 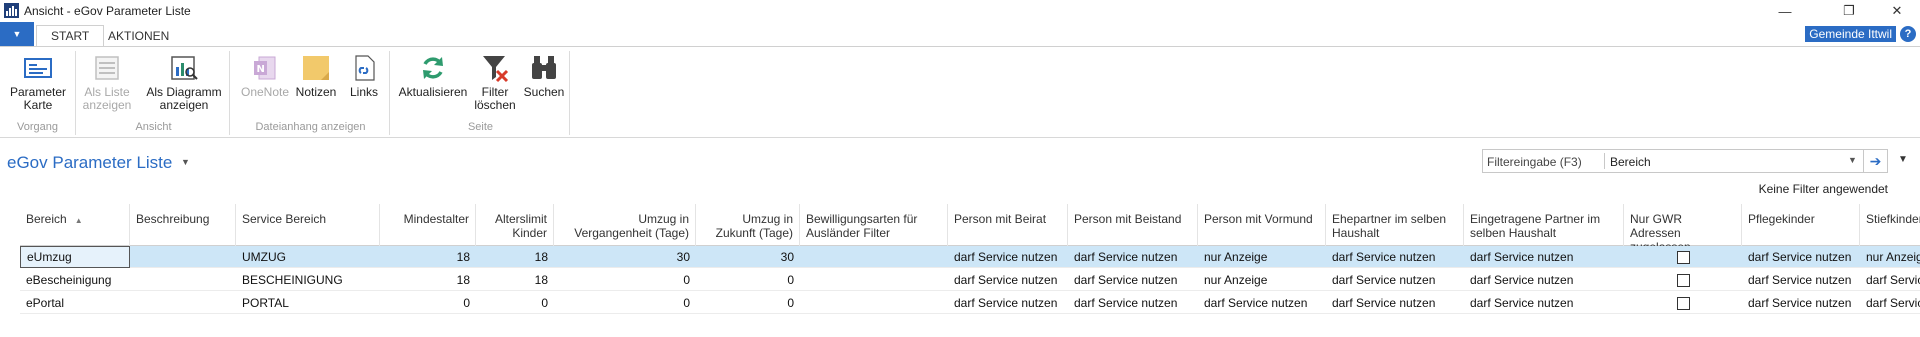 I want to click on col-vormund: Person mit Vormund, so click(x=1262, y=225).